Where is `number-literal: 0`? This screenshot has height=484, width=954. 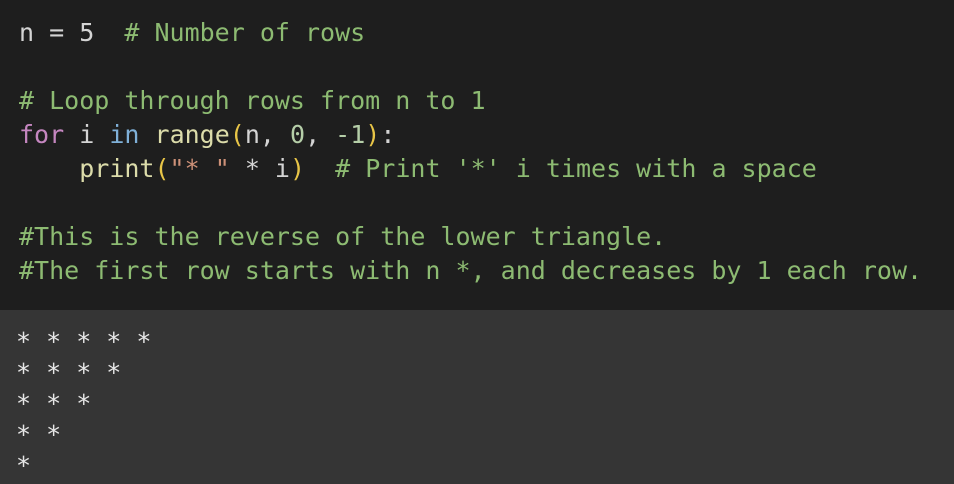 number-literal: 0 is located at coordinates (298, 134).